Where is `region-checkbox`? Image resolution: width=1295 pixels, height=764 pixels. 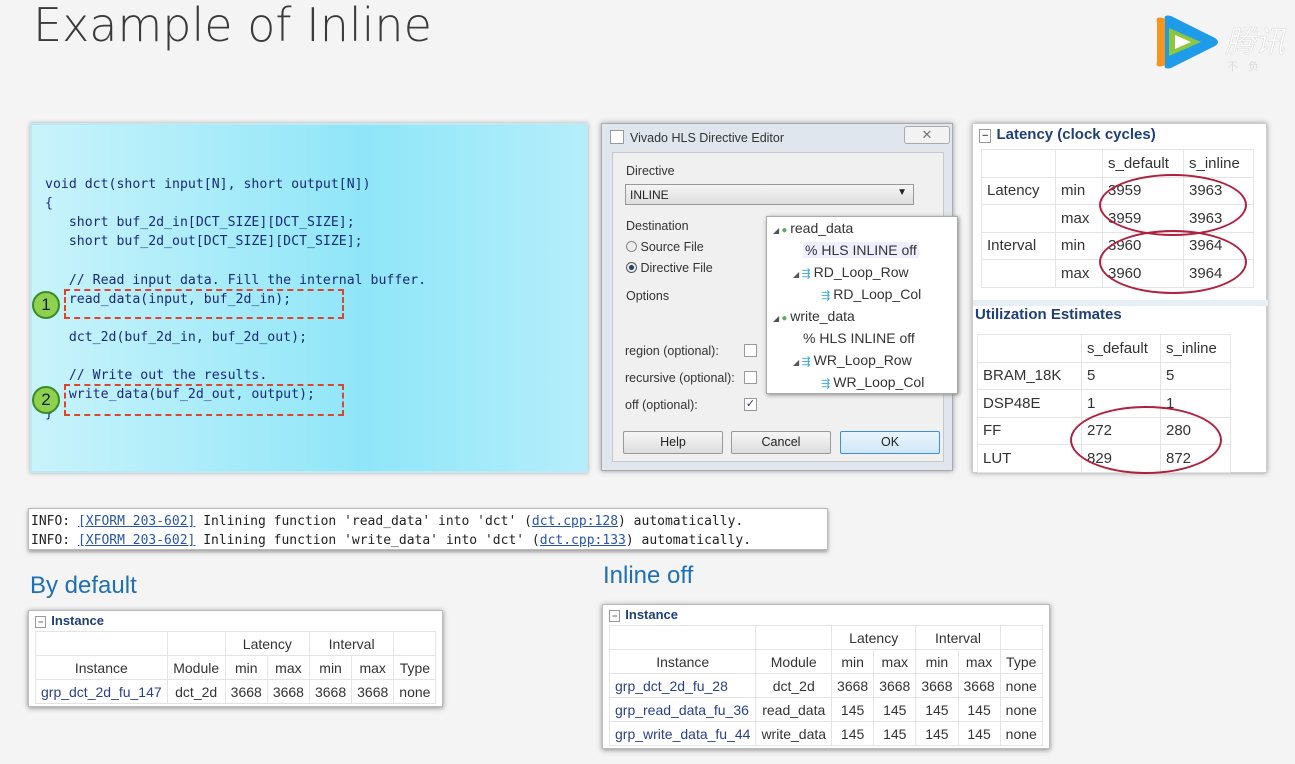 region-checkbox is located at coordinates (750, 350).